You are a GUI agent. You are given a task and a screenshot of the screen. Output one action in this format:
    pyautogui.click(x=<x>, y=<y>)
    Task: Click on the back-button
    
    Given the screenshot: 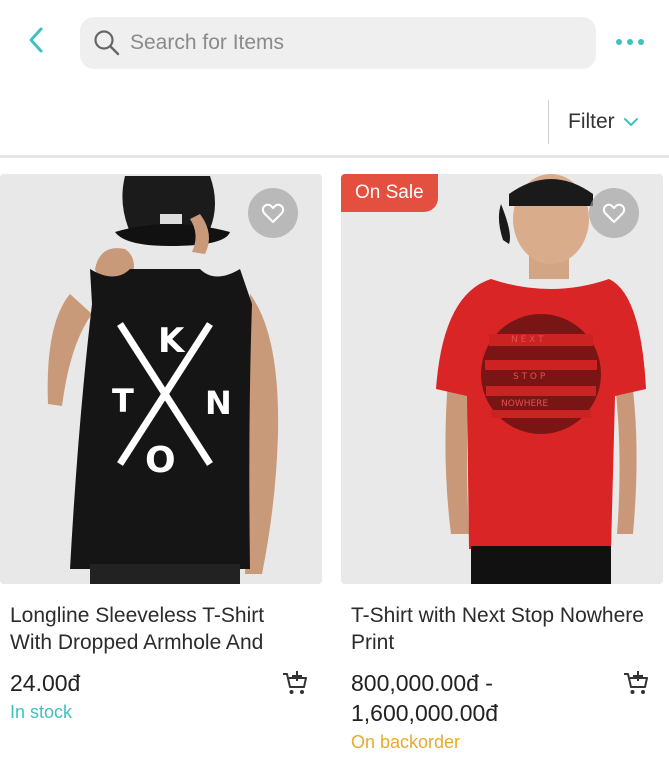 What is the action you would take?
    pyautogui.click(x=36, y=40)
    